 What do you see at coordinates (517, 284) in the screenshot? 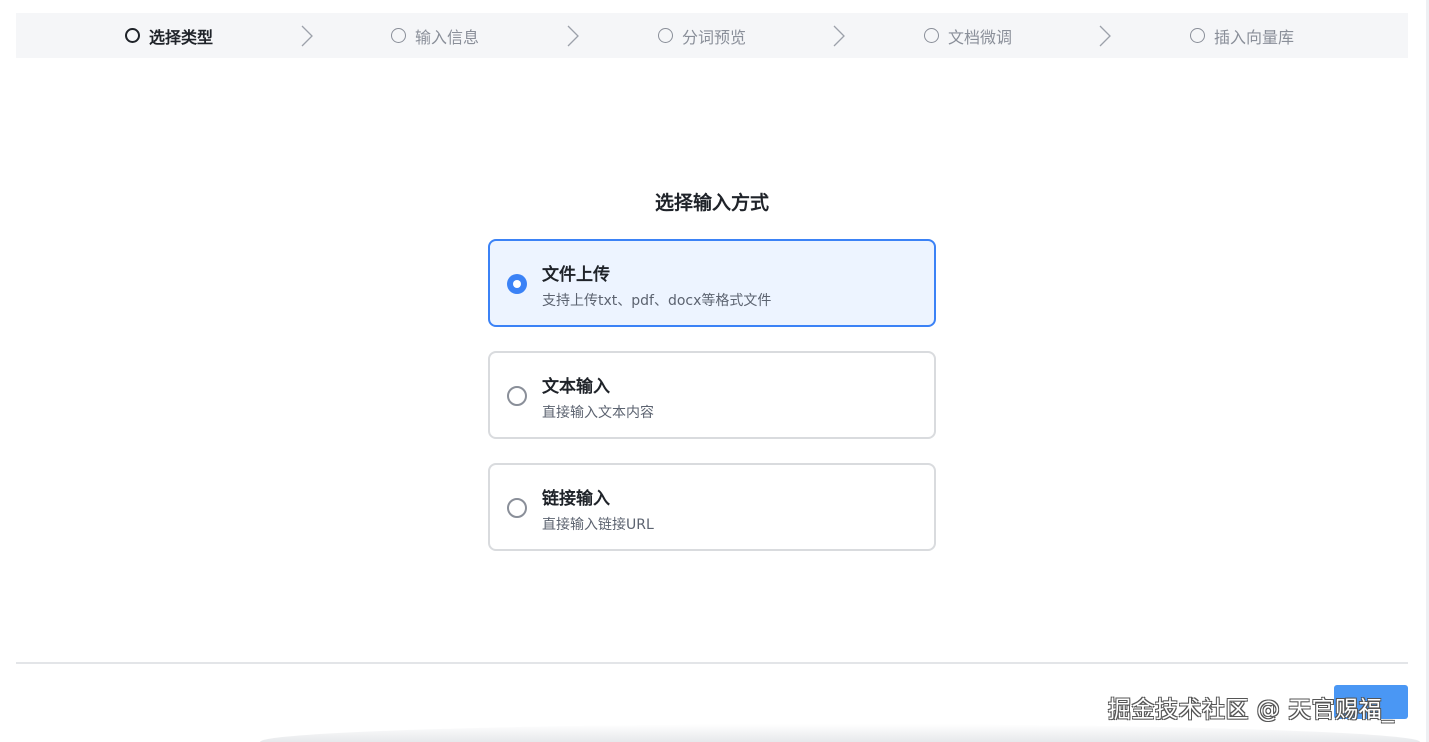
I see `radio-selected-icon` at bounding box center [517, 284].